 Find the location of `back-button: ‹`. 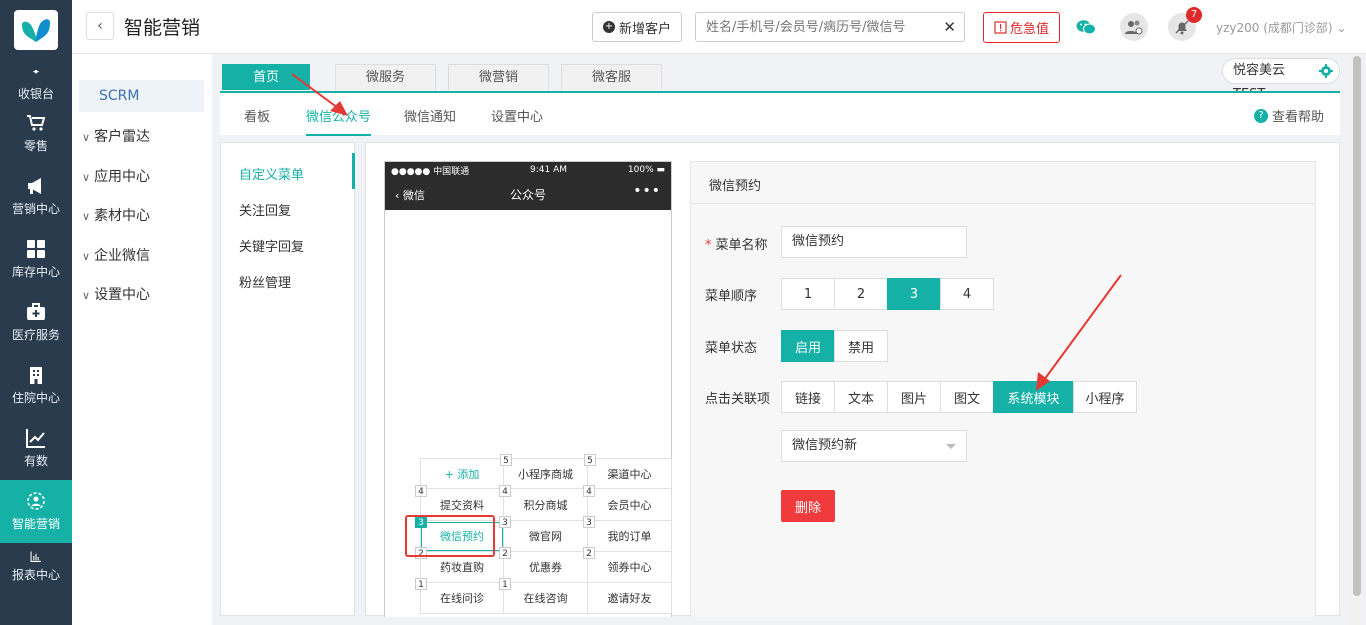

back-button: ‹ is located at coordinates (100, 26).